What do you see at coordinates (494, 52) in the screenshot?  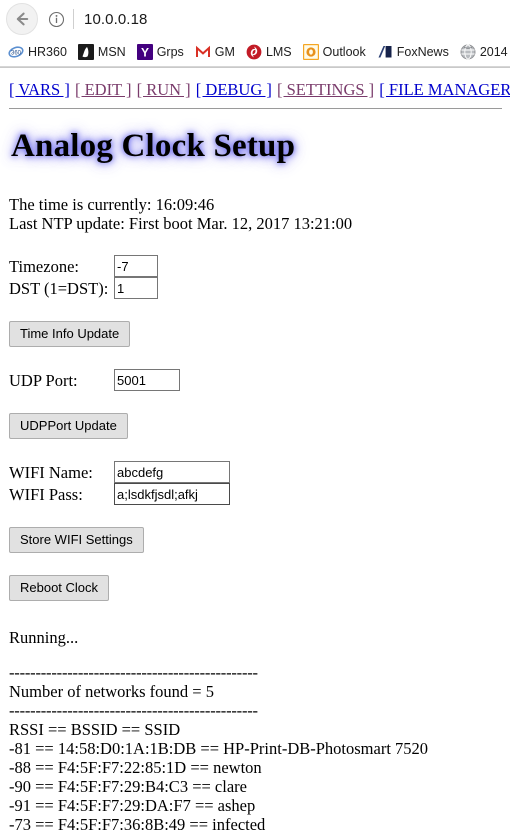 I see `bookmark-label: 2014 F-150` at bounding box center [494, 52].